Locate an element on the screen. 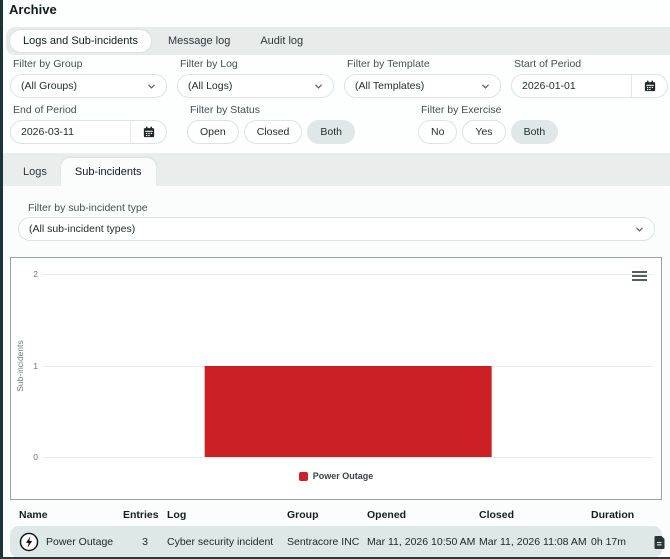  bar-power-outage is located at coordinates (348, 411).